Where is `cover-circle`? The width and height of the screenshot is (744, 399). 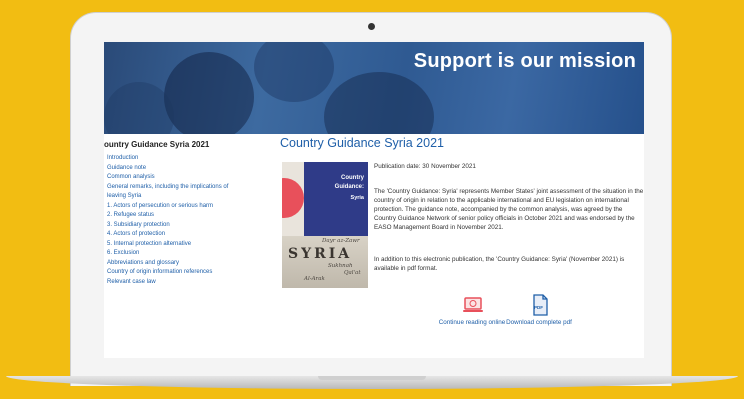 cover-circle is located at coordinates (293, 198).